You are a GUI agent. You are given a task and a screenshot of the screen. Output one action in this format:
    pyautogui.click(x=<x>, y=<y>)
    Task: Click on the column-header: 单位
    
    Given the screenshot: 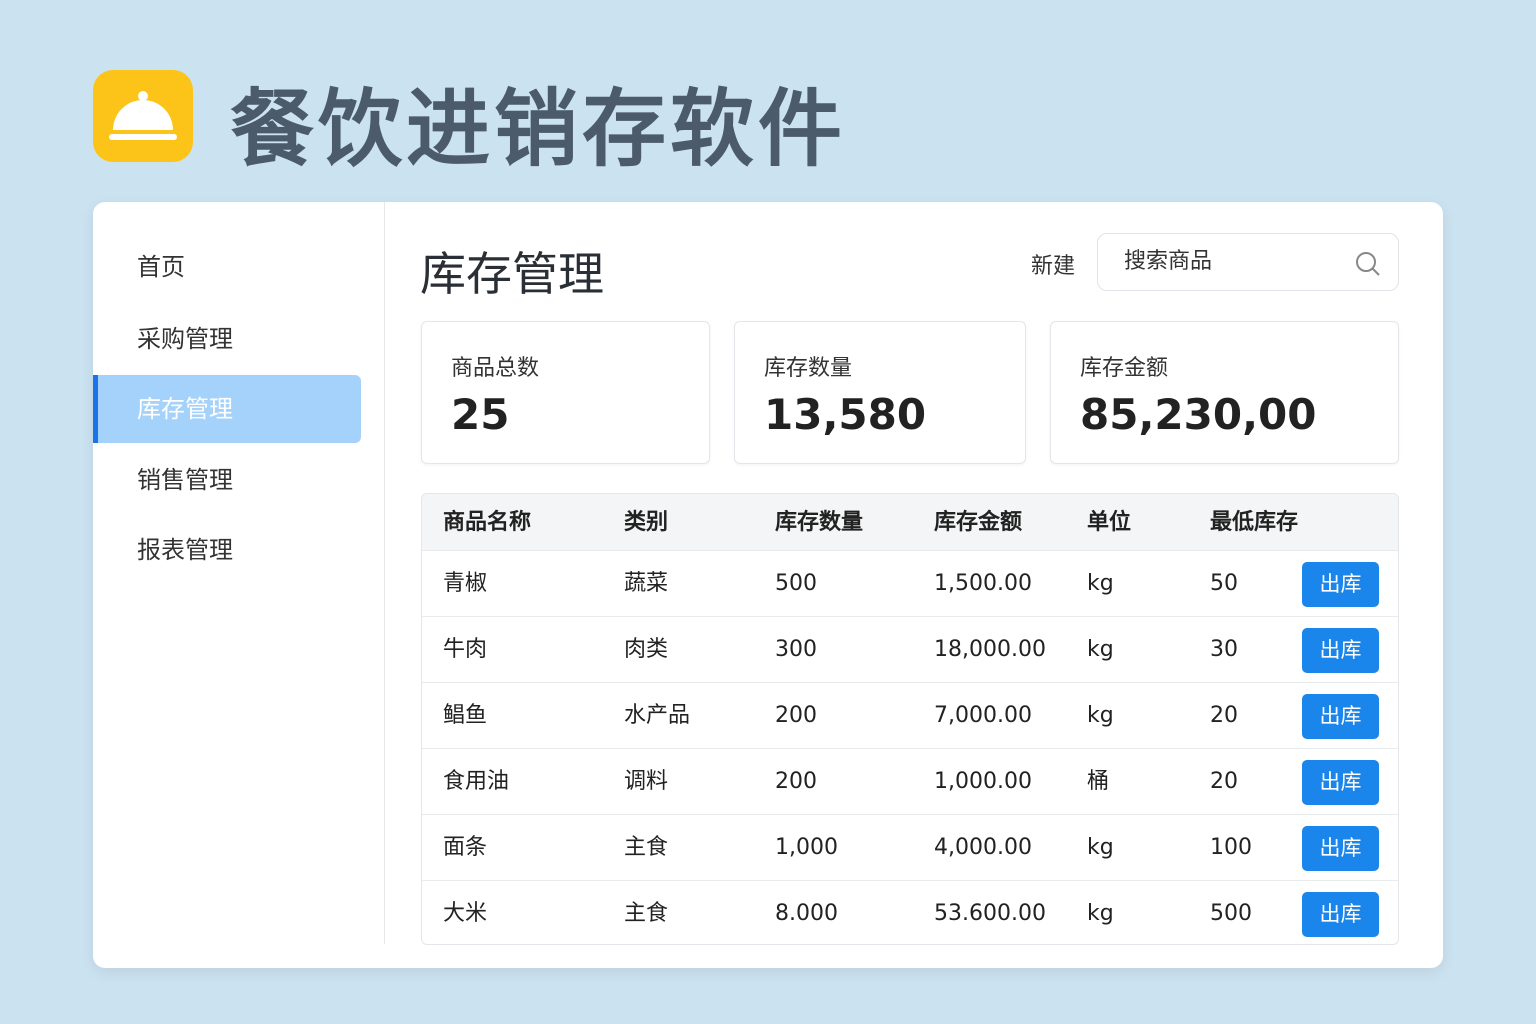 What is the action you would take?
    pyautogui.click(x=1109, y=522)
    